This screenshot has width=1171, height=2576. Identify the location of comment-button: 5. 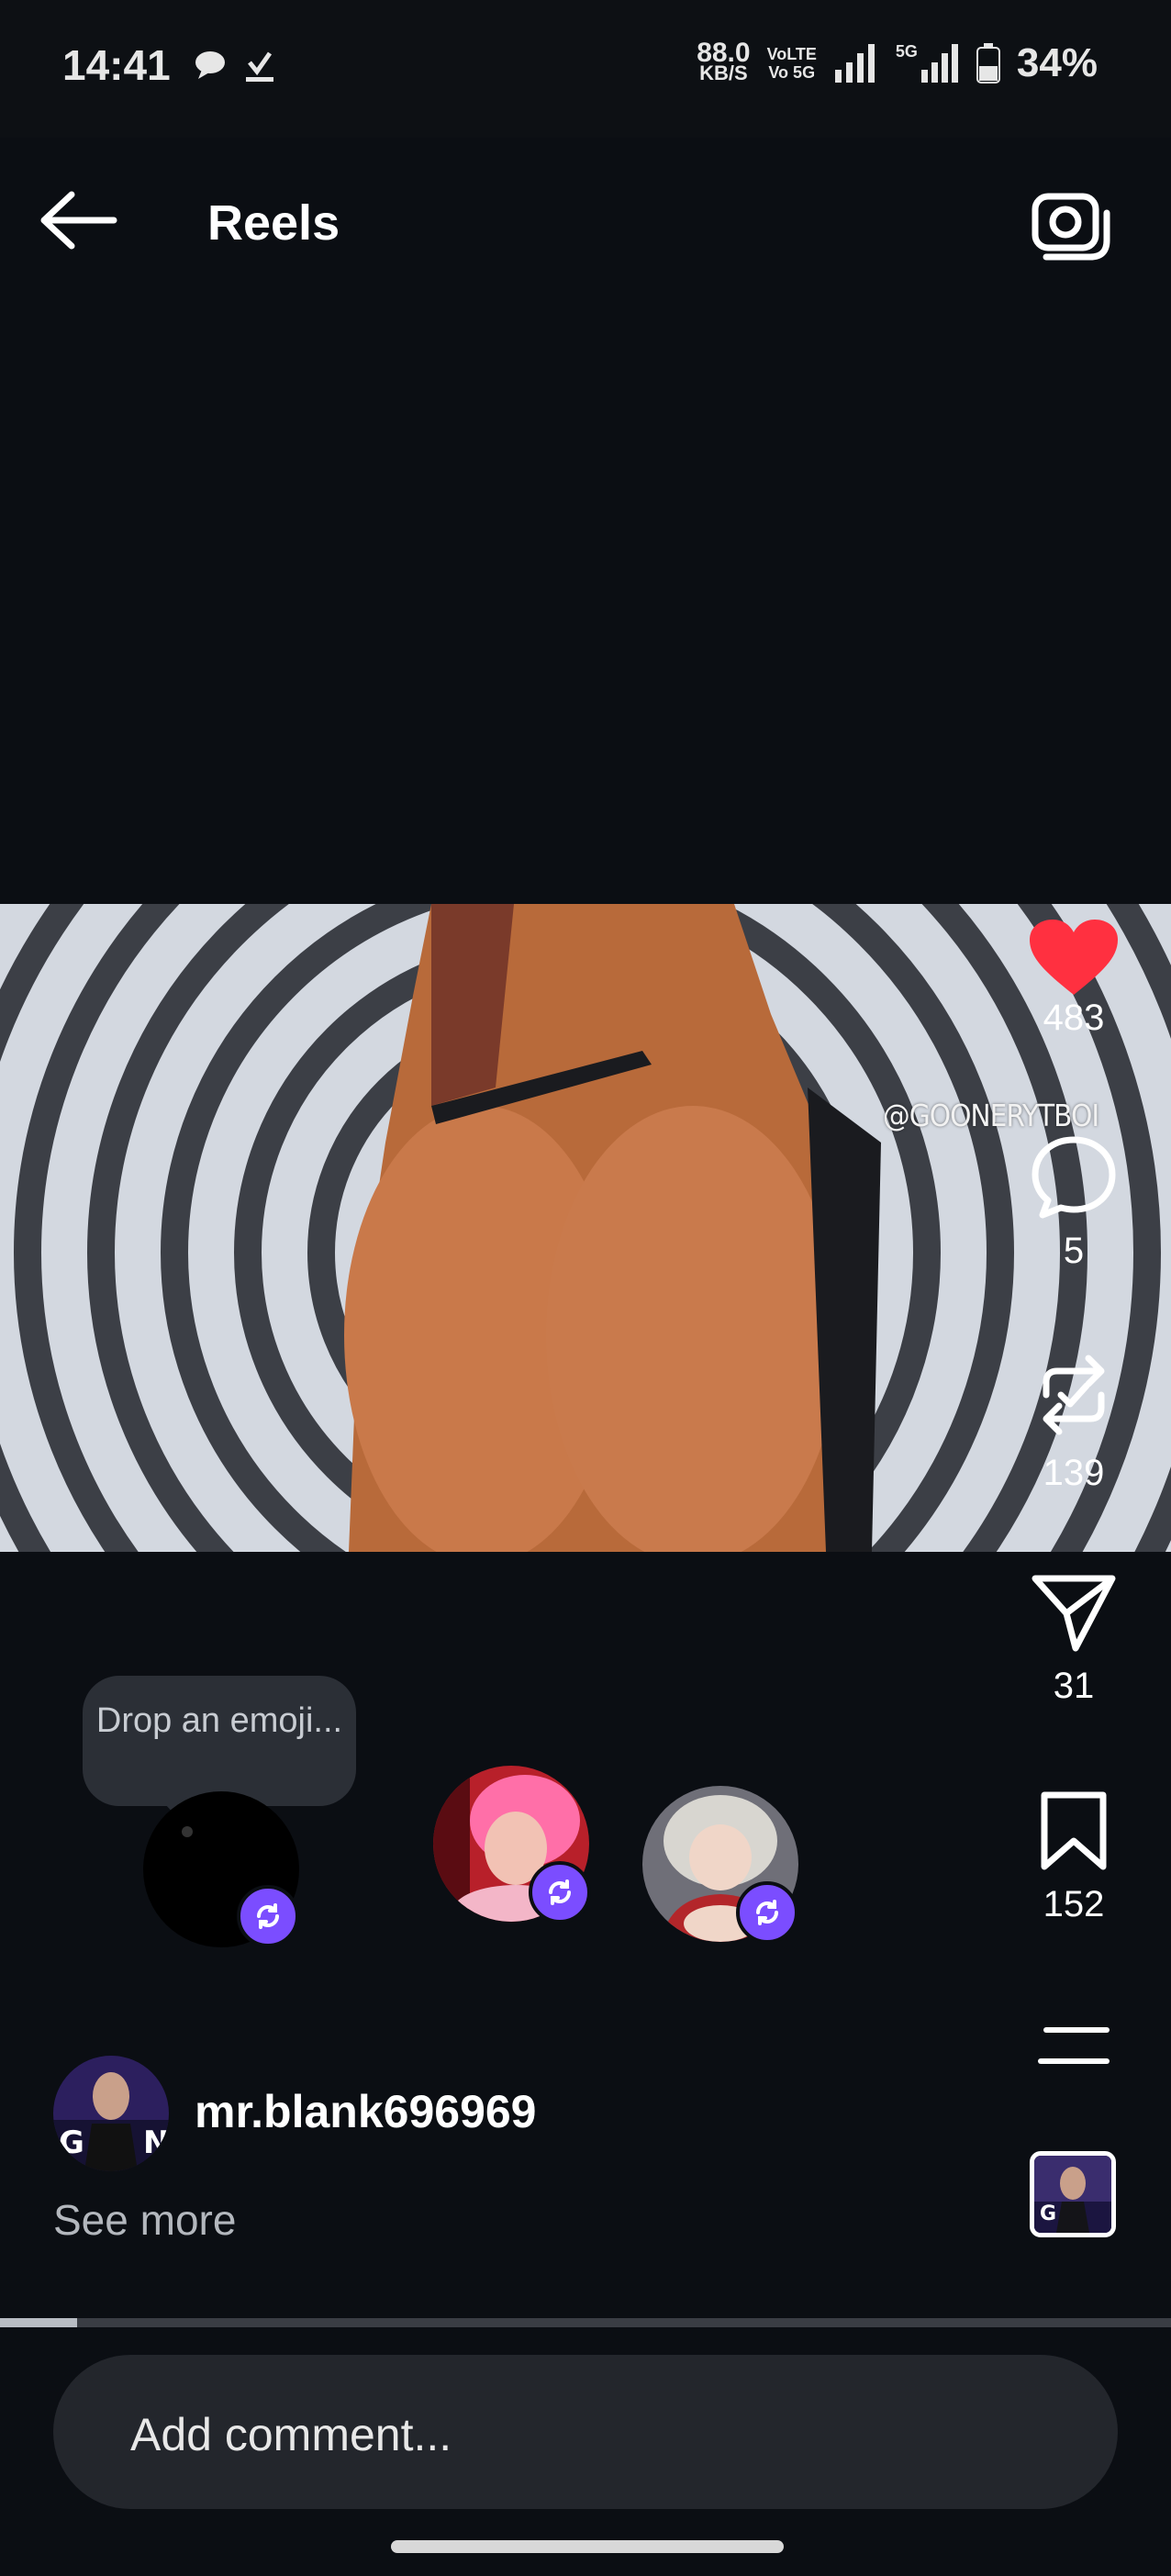
(1074, 1203).